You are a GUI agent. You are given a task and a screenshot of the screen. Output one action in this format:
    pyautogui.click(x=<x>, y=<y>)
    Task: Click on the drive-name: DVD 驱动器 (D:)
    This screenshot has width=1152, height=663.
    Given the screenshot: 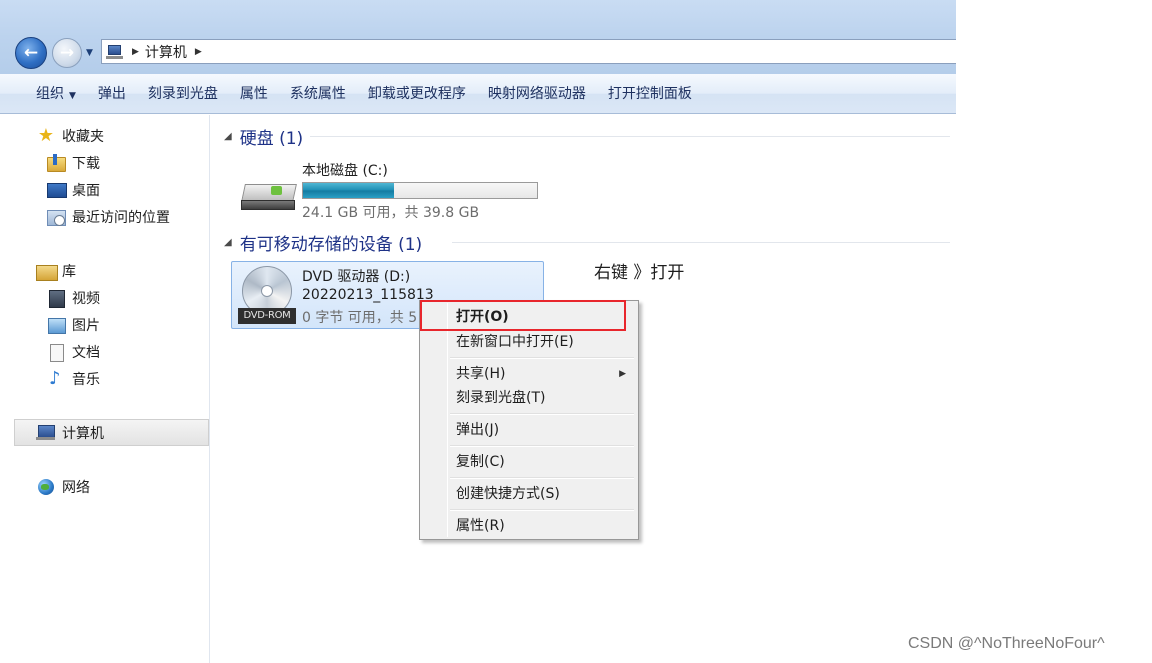 What is the action you would take?
    pyautogui.click(x=356, y=277)
    